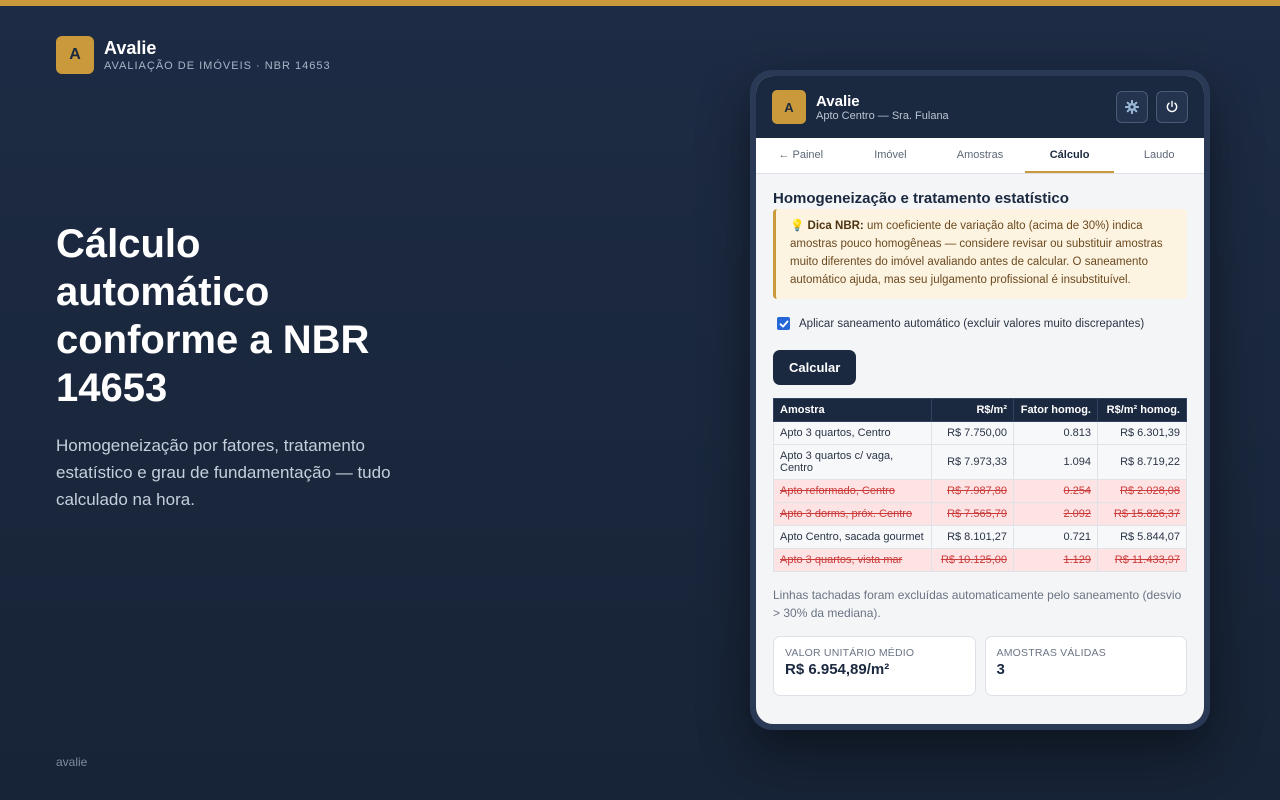  Describe the element at coordinates (801, 155) in the screenshot. I see `tab-painel: ← Painel` at that location.